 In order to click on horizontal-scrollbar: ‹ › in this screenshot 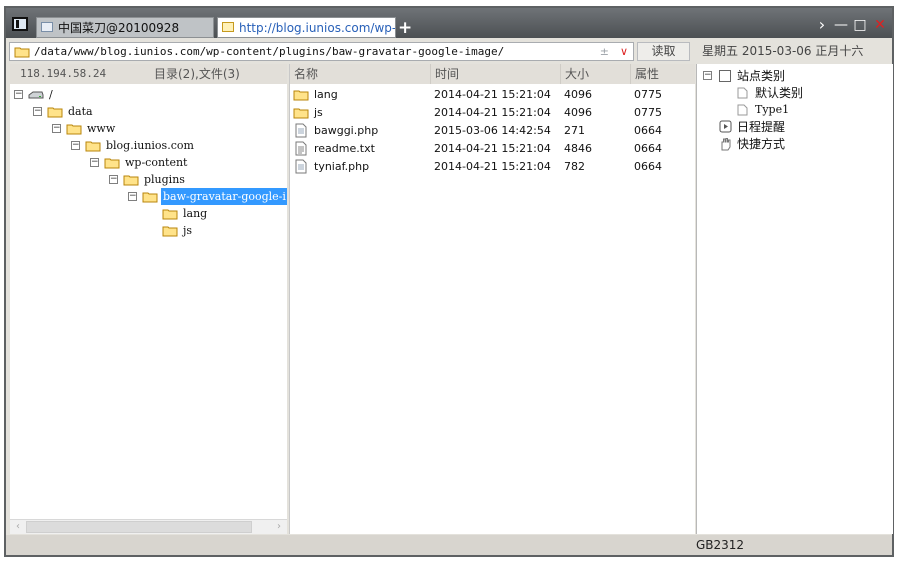, I will do `click(148, 526)`.